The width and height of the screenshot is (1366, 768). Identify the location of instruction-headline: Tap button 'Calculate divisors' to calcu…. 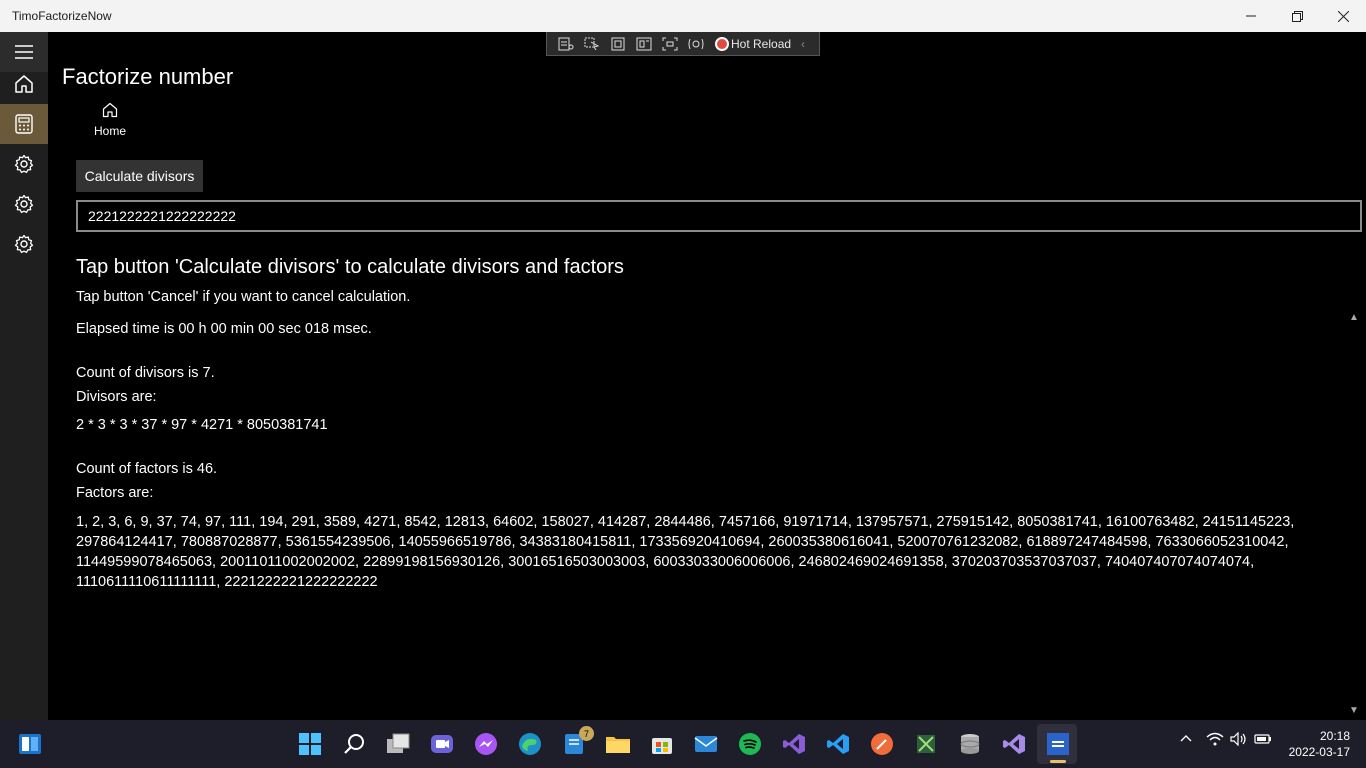
(350, 267).